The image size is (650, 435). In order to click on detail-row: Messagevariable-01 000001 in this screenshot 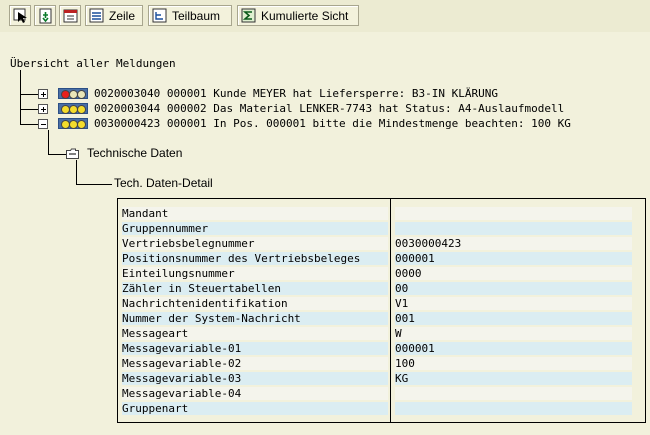, I will do `click(381, 348)`.